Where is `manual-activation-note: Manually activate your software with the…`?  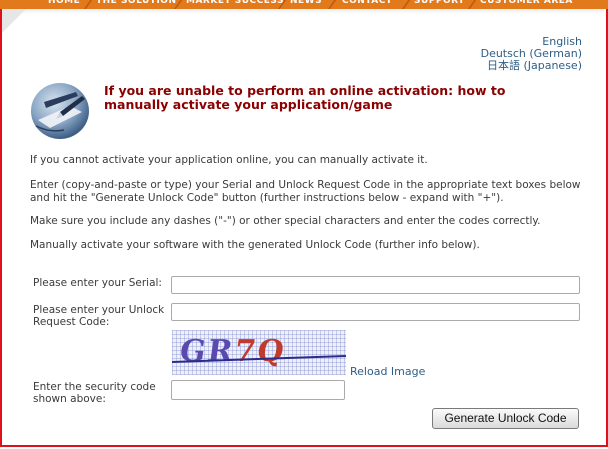 manual-activation-note: Manually activate your software with the… is located at coordinates (255, 245).